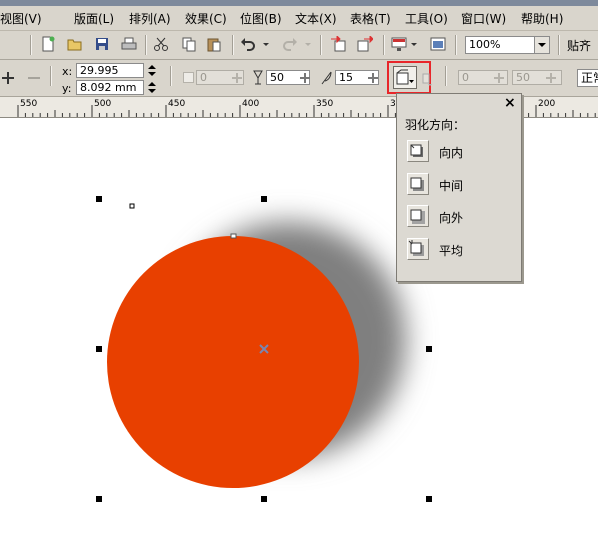 This screenshot has width=598, height=556. I want to click on feather-option-inside: 向内, so click(459, 151).